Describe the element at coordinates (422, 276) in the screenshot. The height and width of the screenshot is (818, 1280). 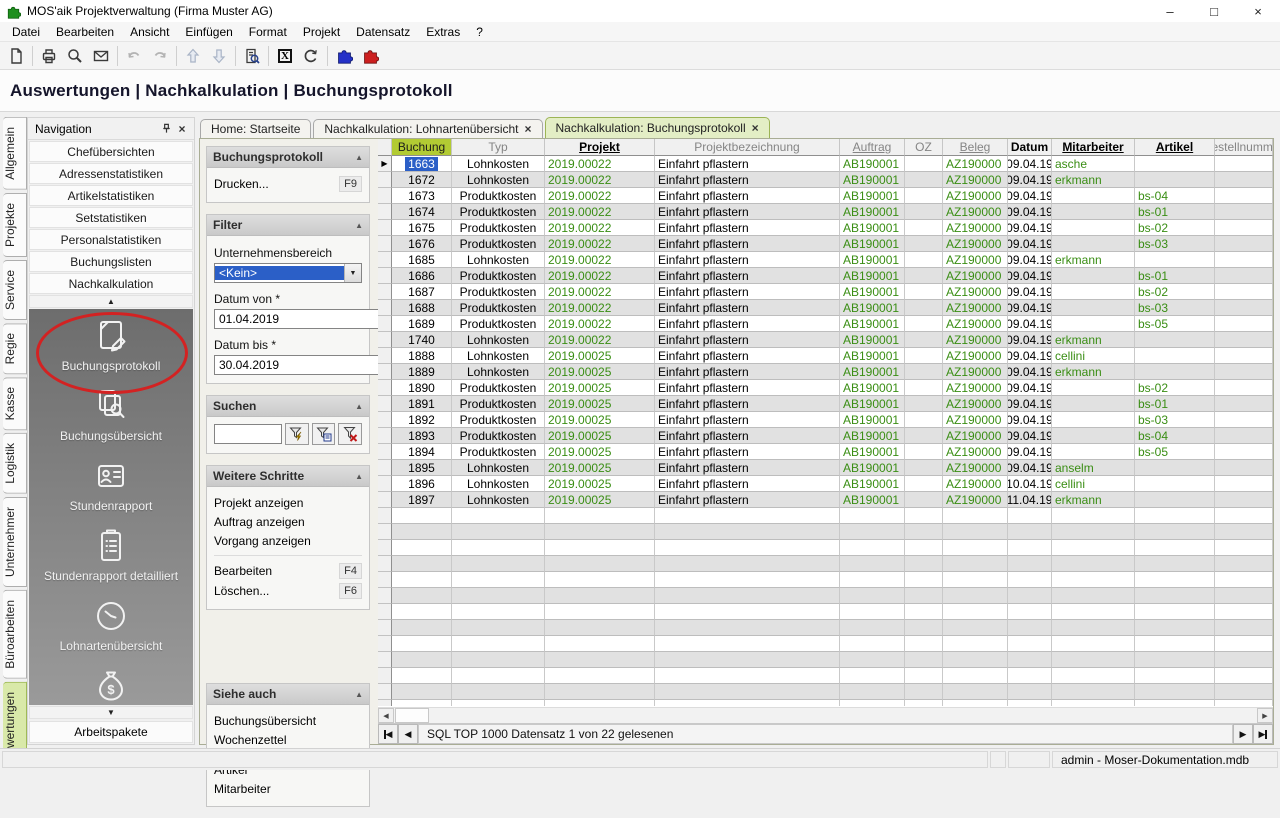
I see `cell-buchung: 1686` at that location.